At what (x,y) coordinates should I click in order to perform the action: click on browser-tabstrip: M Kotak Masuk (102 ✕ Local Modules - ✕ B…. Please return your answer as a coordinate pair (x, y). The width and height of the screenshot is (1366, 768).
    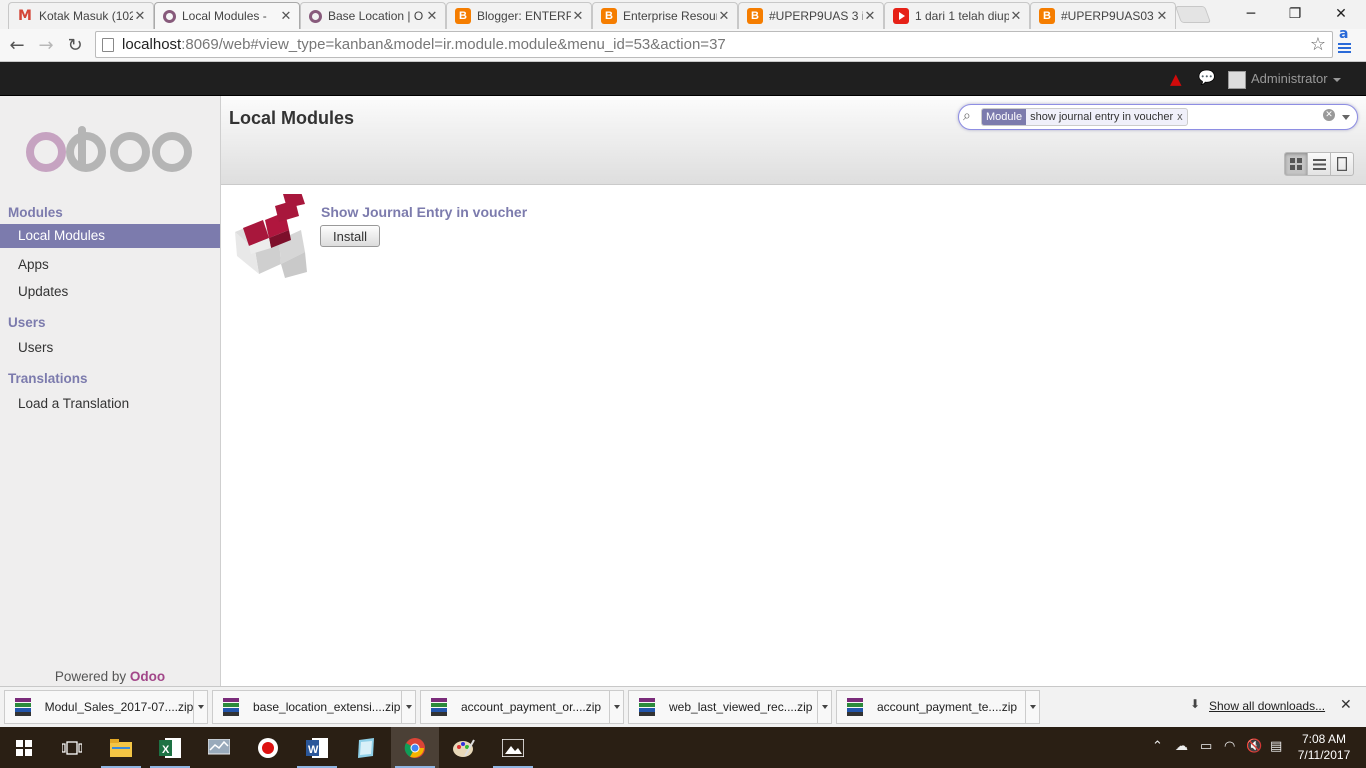
    Looking at the image, I should click on (683, 14).